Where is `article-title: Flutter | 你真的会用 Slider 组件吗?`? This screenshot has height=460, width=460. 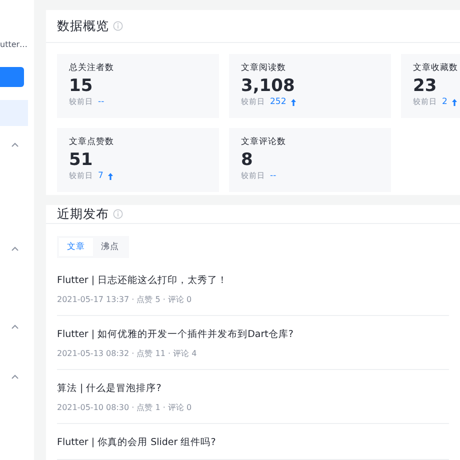
article-title: Flutter | 你真的会用 Slider 组件吗? is located at coordinates (253, 442).